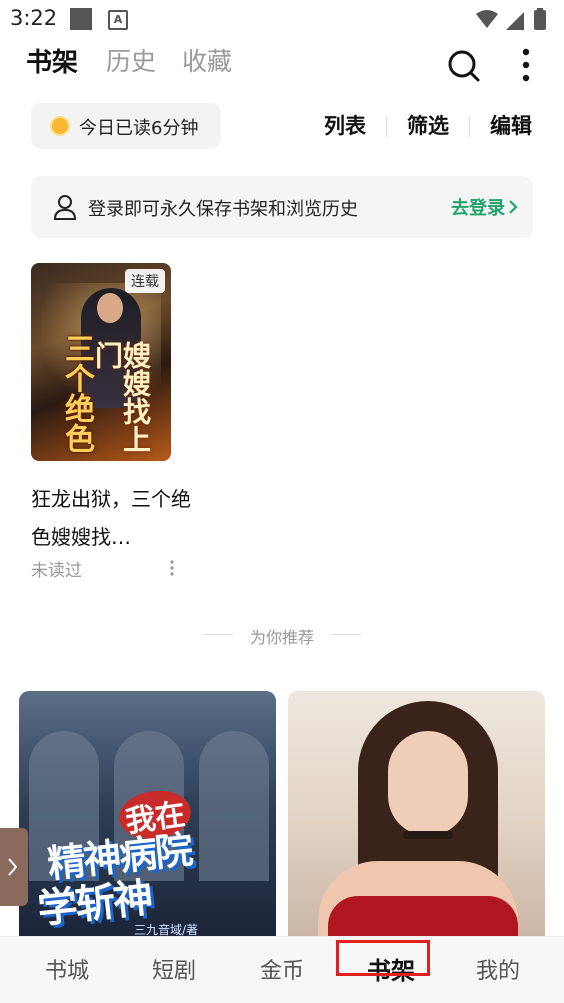 This screenshot has width=564, height=1003. I want to click on shelf-actions: 列表 筛选 编辑, so click(429, 127).